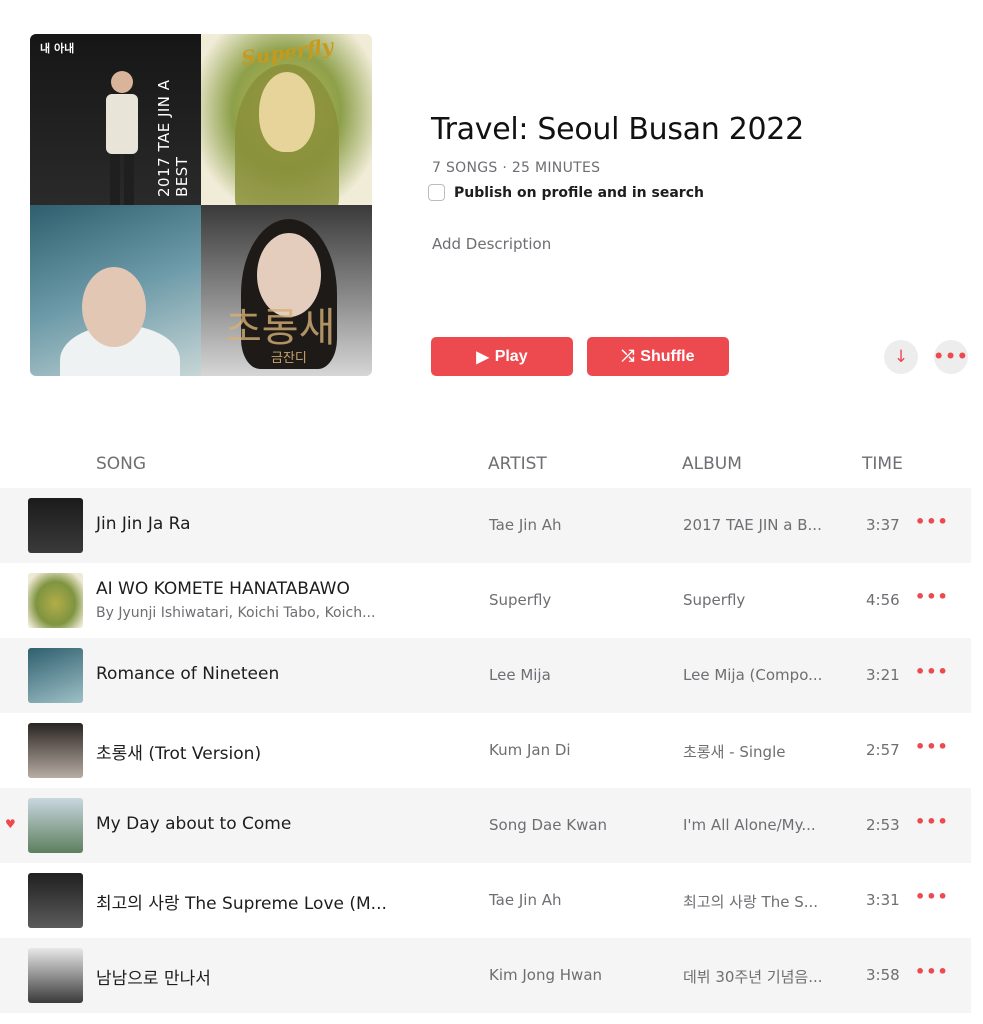 The height and width of the screenshot is (1024, 983). I want to click on song-time: 2:53, so click(883, 825).